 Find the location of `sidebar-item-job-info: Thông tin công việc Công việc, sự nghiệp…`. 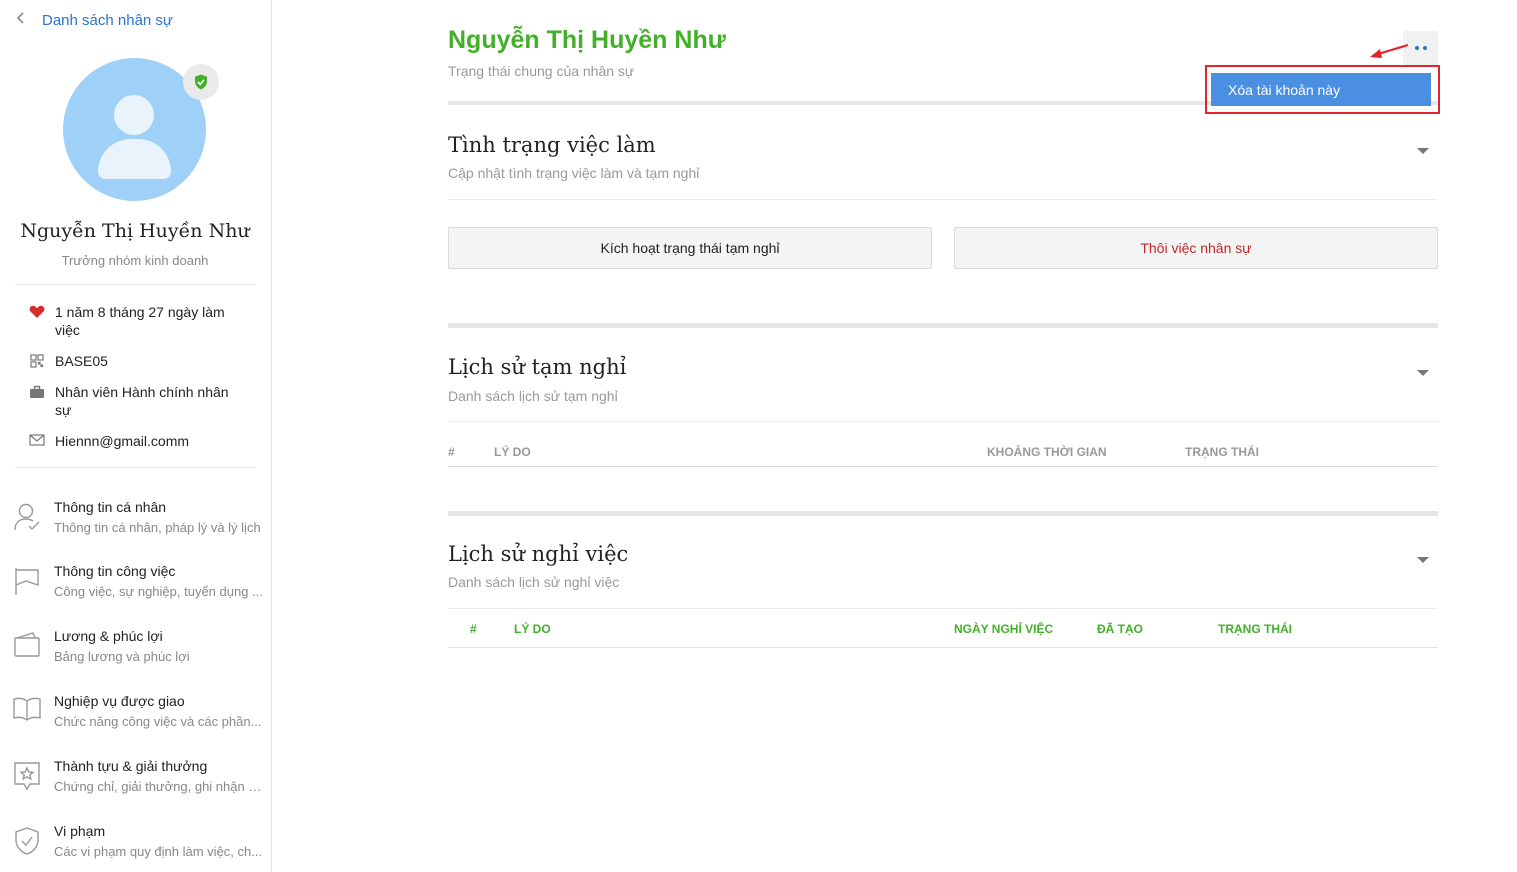

sidebar-item-job-info: Thông tin công việc Công việc, sự nghiệp… is located at coordinates (141, 590).